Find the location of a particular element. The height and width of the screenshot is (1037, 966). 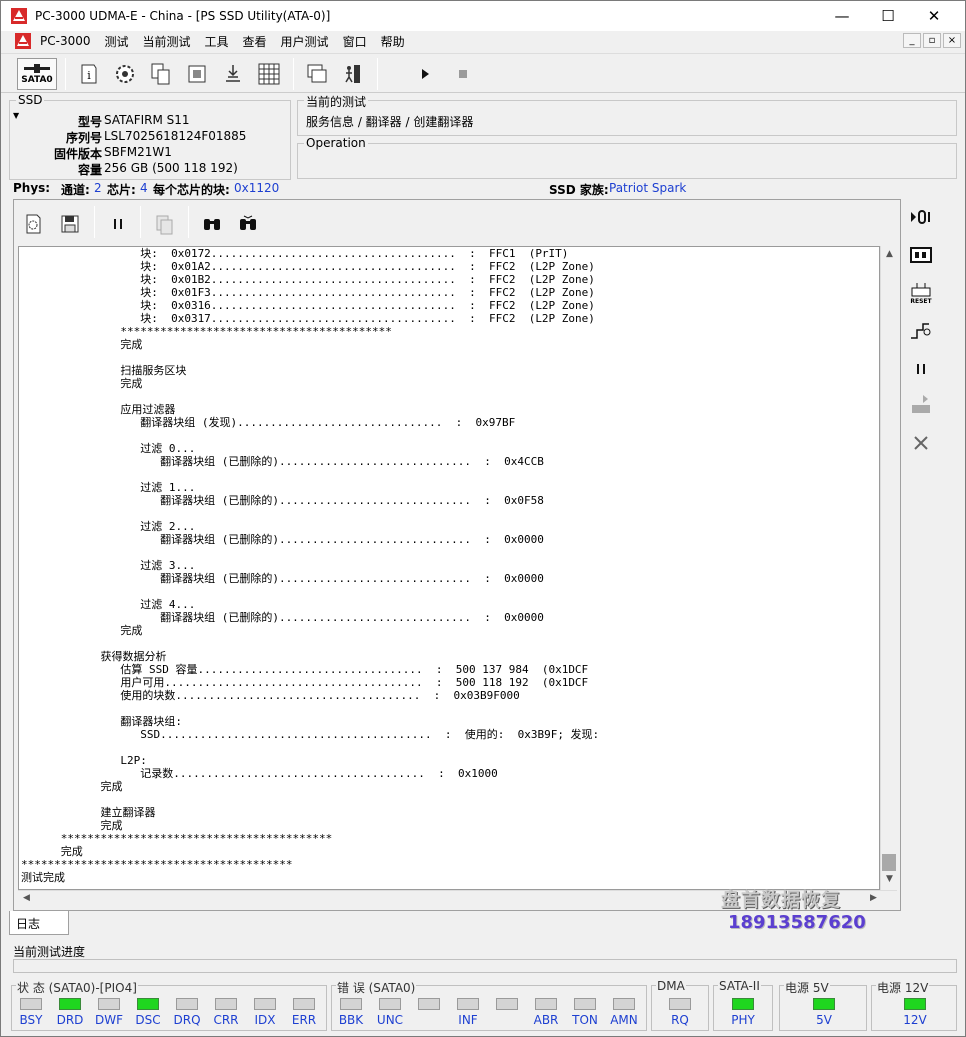

led-label: CRR is located at coordinates (226, 1020).